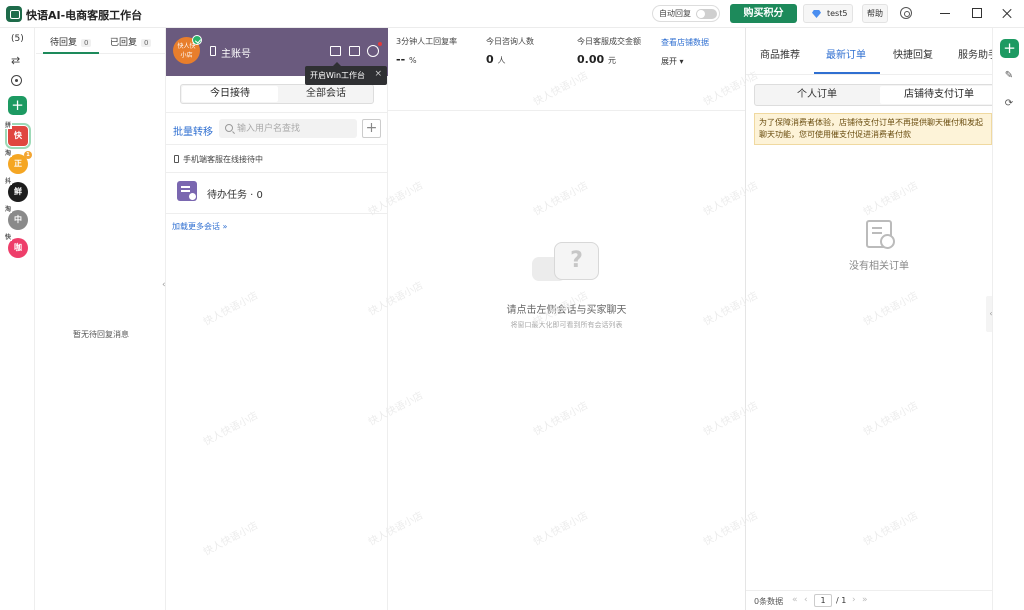 The height and width of the screenshot is (610, 1024). I want to click on shop-initial: 鲜, so click(18, 191).